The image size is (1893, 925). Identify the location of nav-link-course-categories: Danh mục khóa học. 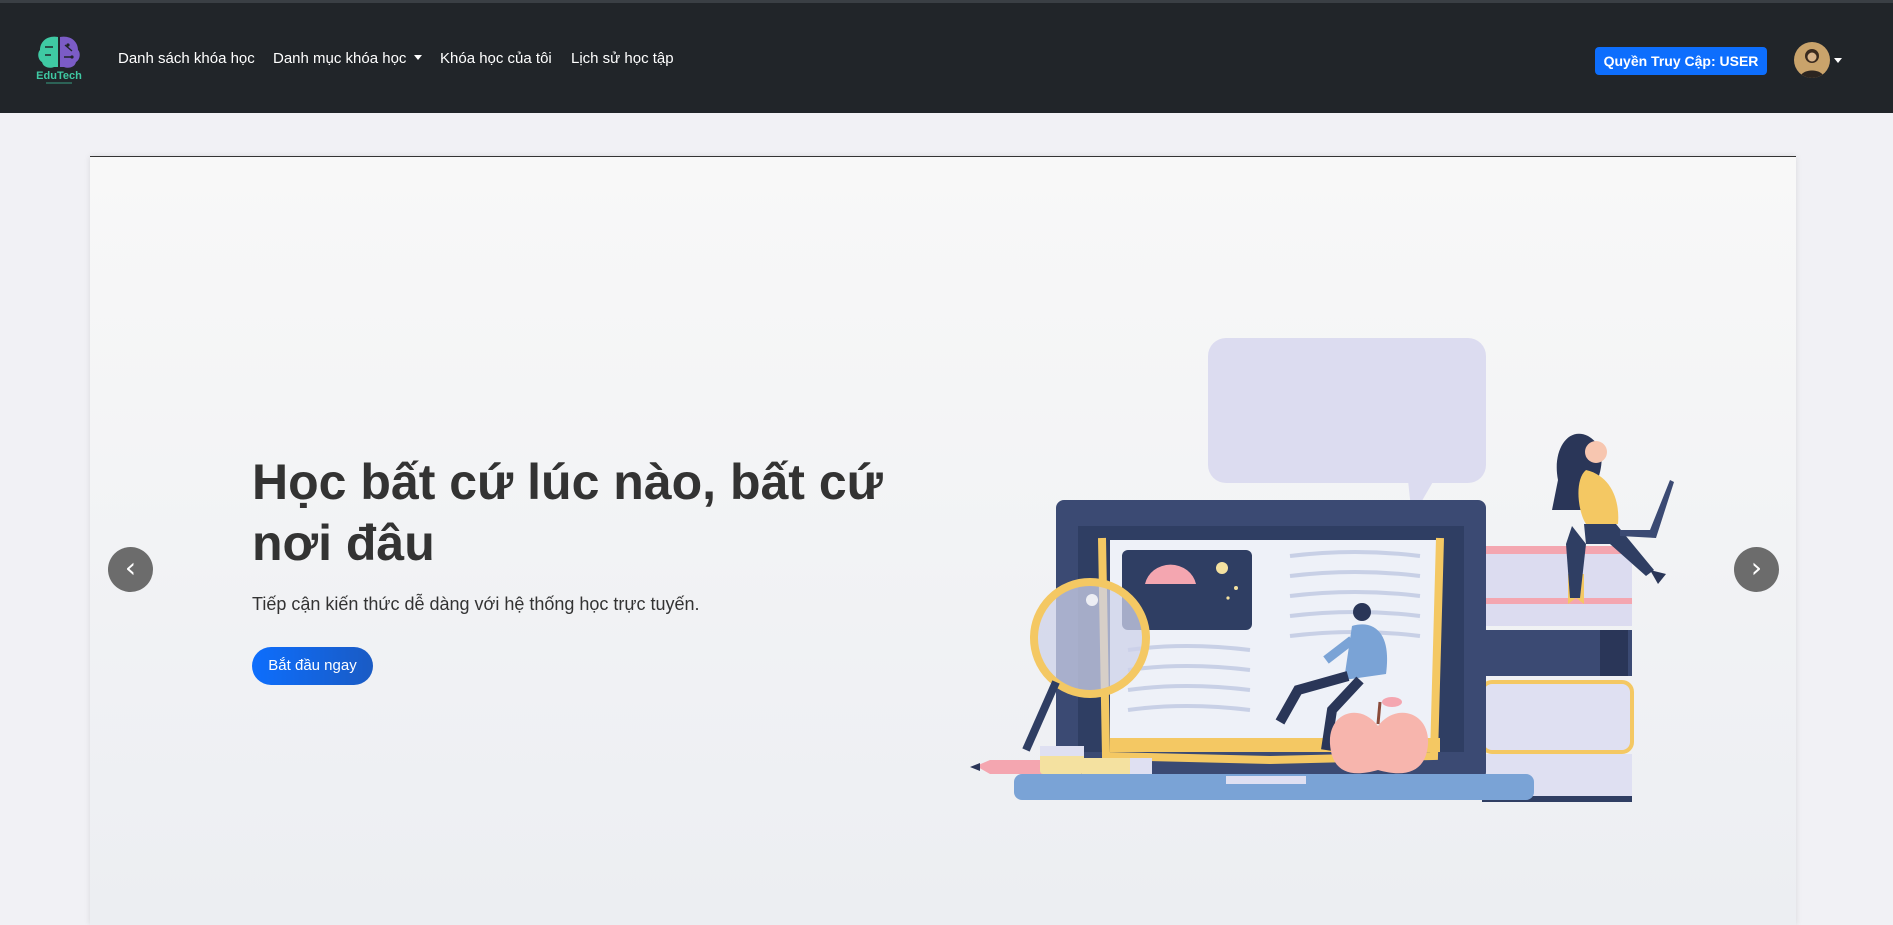
(348, 59).